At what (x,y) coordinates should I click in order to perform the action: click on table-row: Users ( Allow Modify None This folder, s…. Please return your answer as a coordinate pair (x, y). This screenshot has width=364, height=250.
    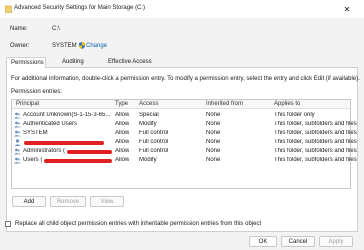
    Looking at the image, I should click on (184, 160).